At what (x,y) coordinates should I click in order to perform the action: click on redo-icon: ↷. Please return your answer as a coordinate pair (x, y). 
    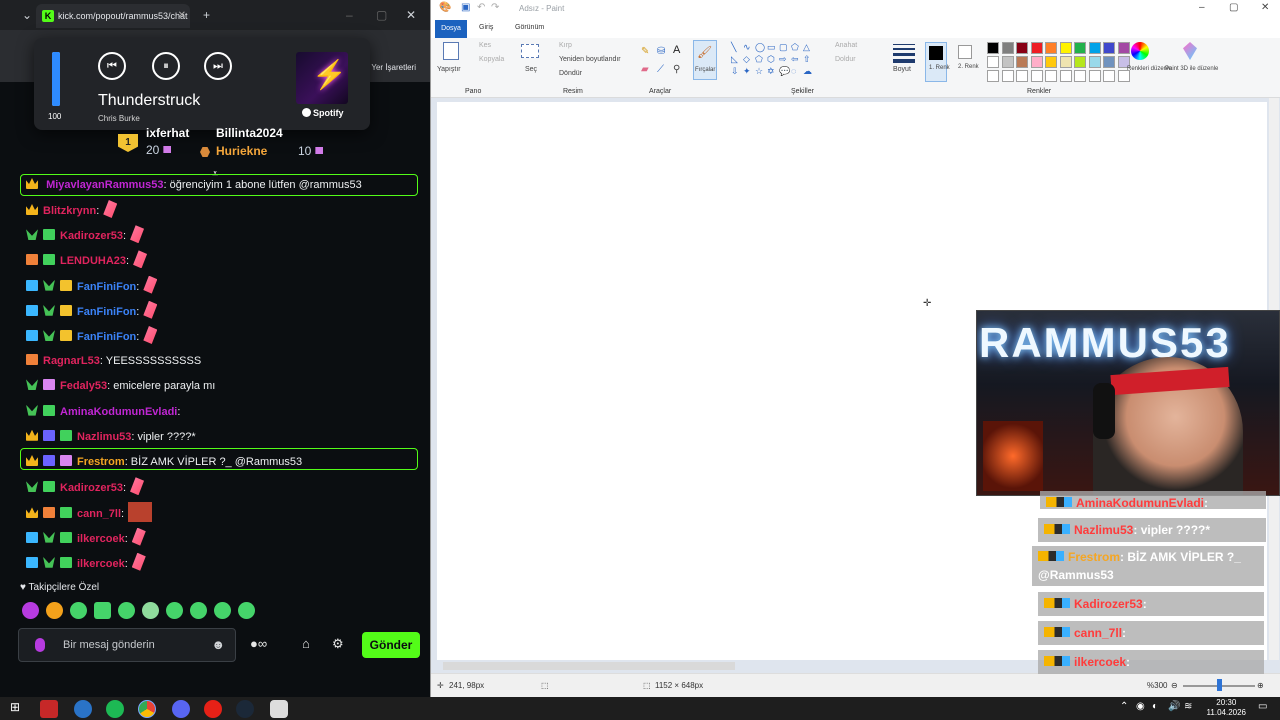
    Looking at the image, I should click on (495, 7).